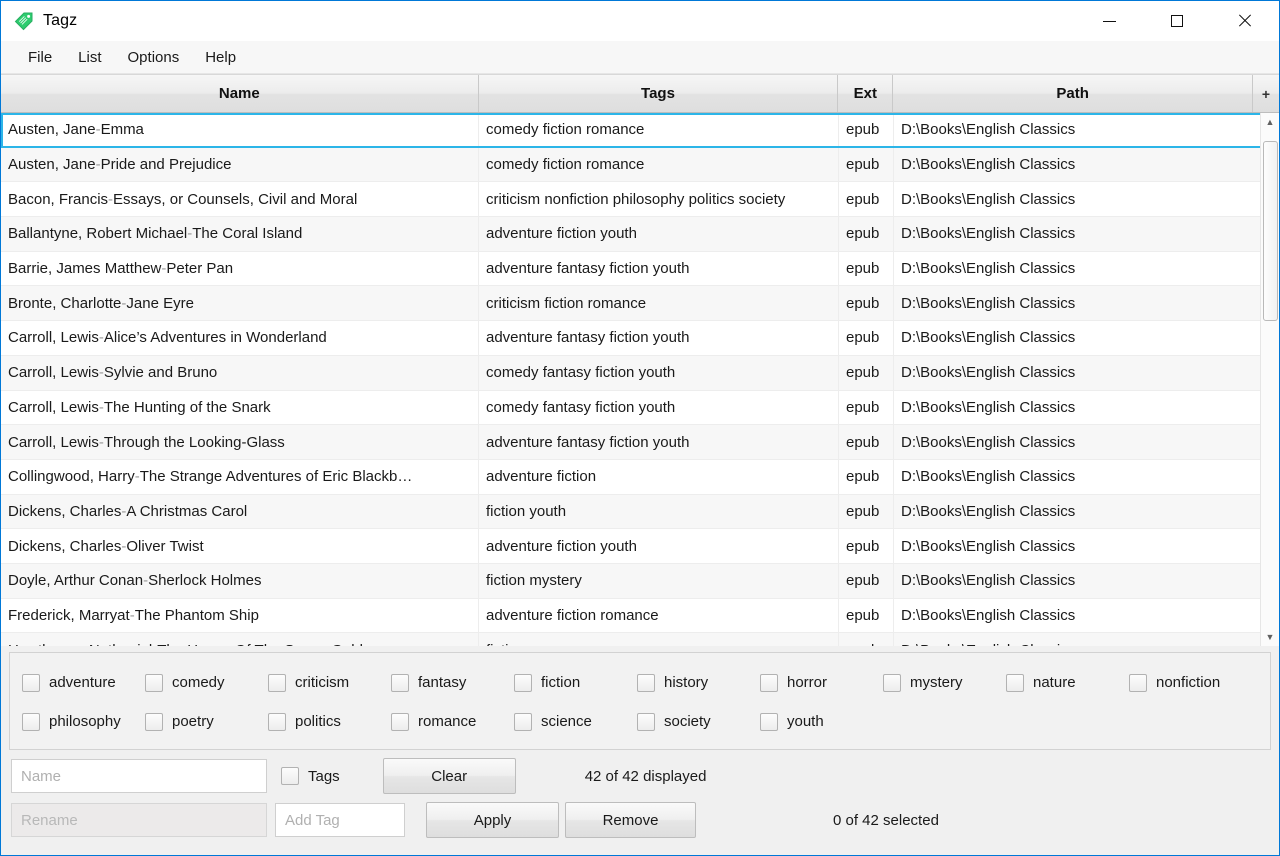  Describe the element at coordinates (240, 93) in the screenshot. I see `column-header-name: Name` at that location.